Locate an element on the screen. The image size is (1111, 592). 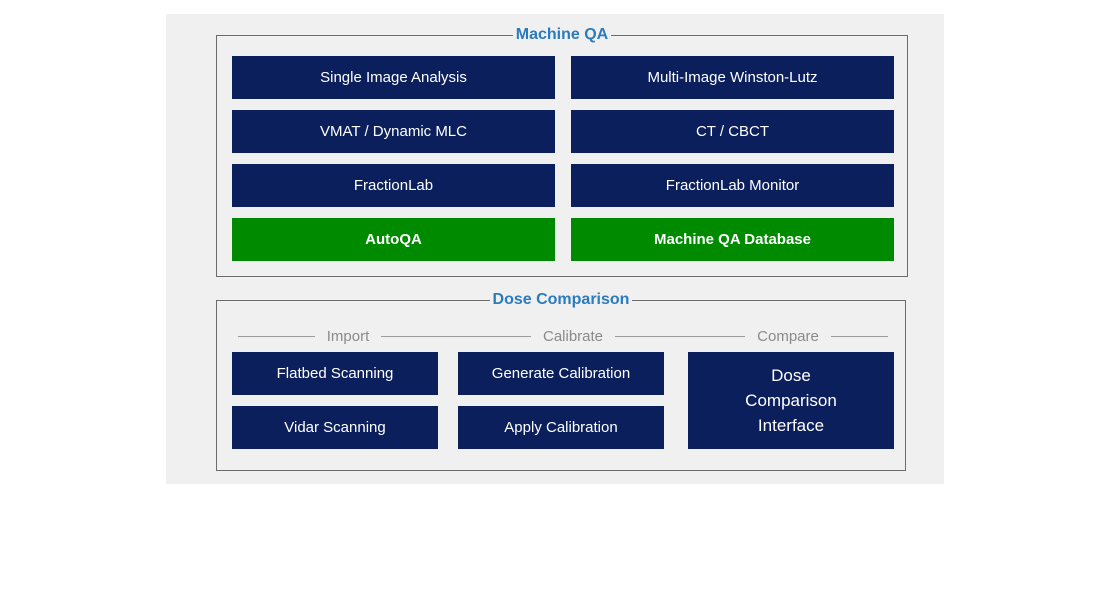
compare-line-1: Dose is located at coordinates (791, 375).